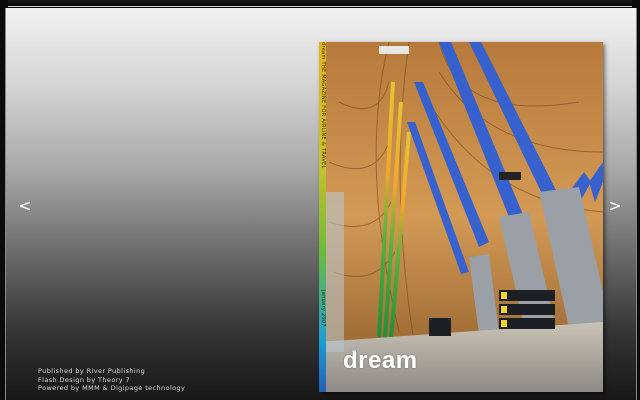 This screenshot has width=640, height=400. I want to click on next-page-button: >, so click(615, 206).